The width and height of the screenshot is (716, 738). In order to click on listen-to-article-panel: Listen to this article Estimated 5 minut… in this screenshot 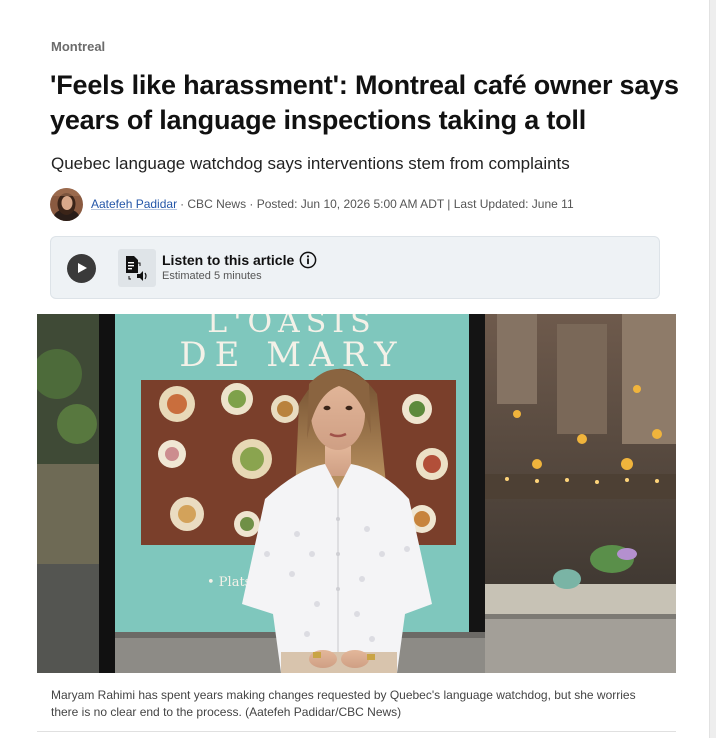, I will do `click(355, 267)`.